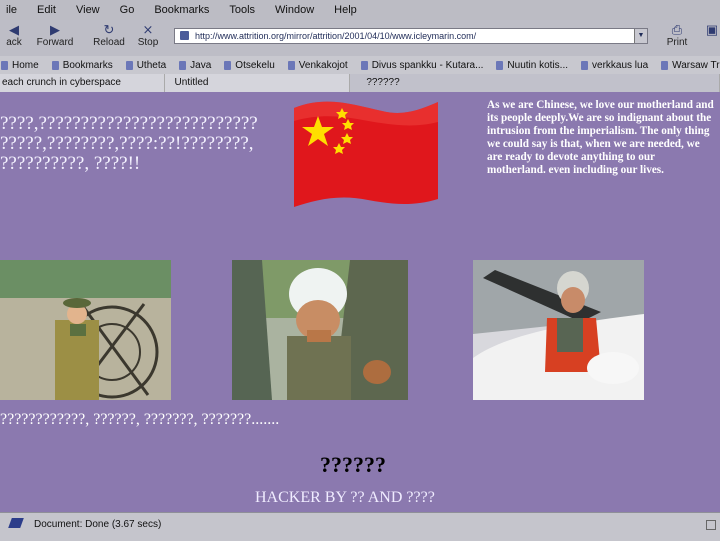 Image resolution: width=720 pixels, height=541 pixels. What do you see at coordinates (19, 65) in the screenshot?
I see `bookmark-home: Home` at bounding box center [19, 65].